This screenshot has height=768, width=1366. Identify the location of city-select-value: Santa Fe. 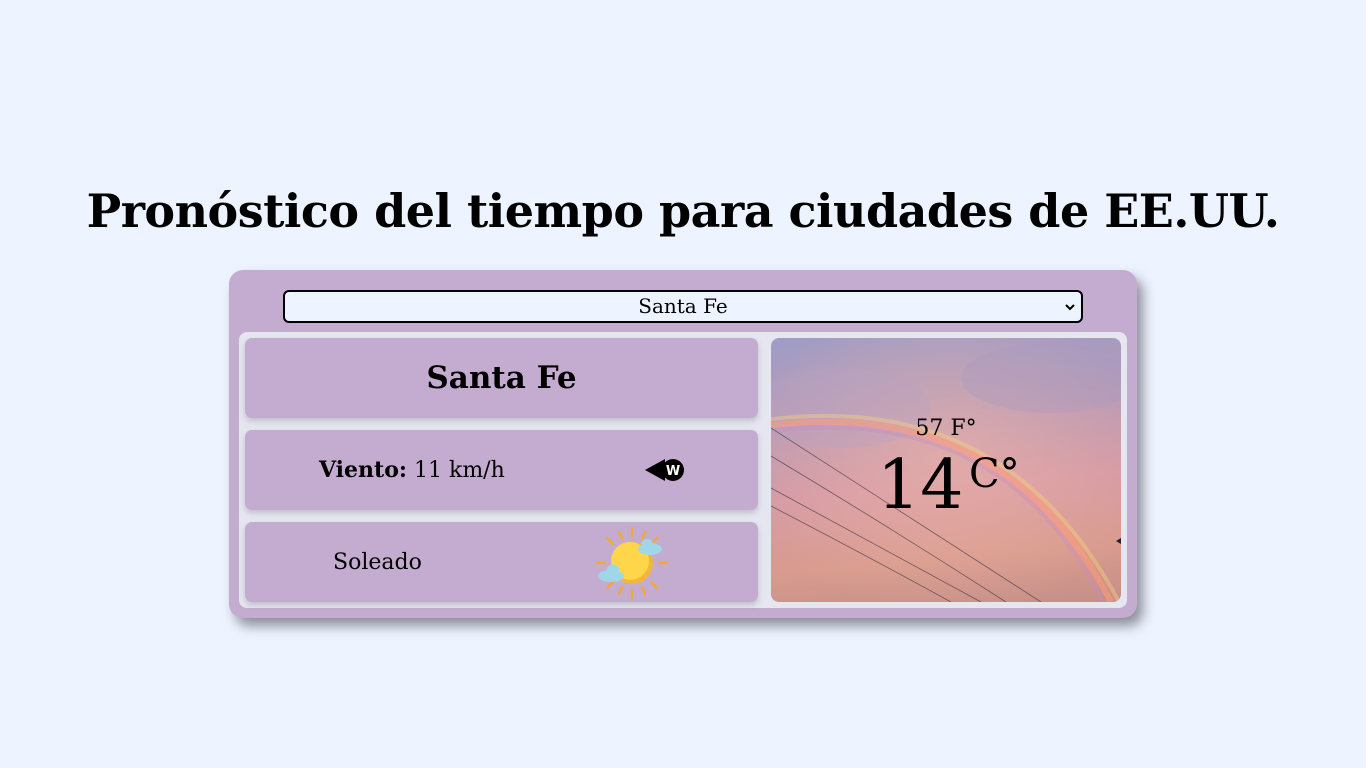
(683, 306).